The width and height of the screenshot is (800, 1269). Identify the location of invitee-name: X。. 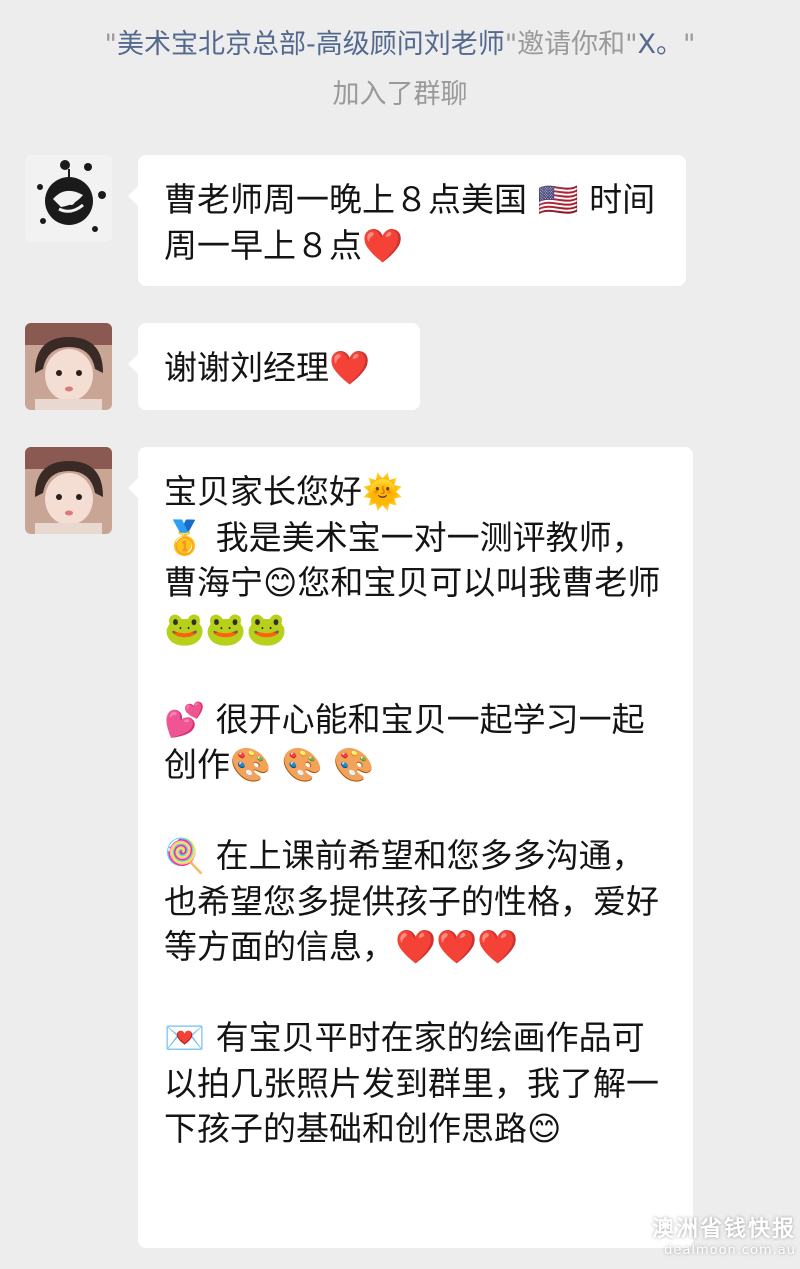
(661, 44).